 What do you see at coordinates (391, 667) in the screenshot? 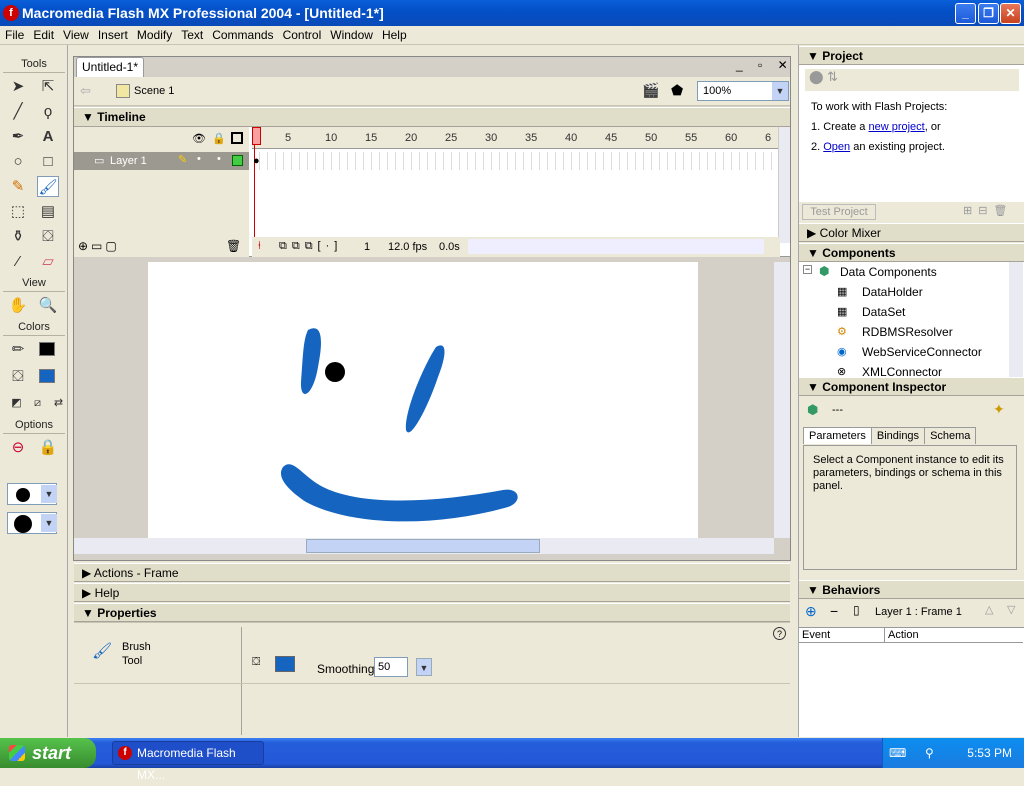
I see `smoothing-input` at bounding box center [391, 667].